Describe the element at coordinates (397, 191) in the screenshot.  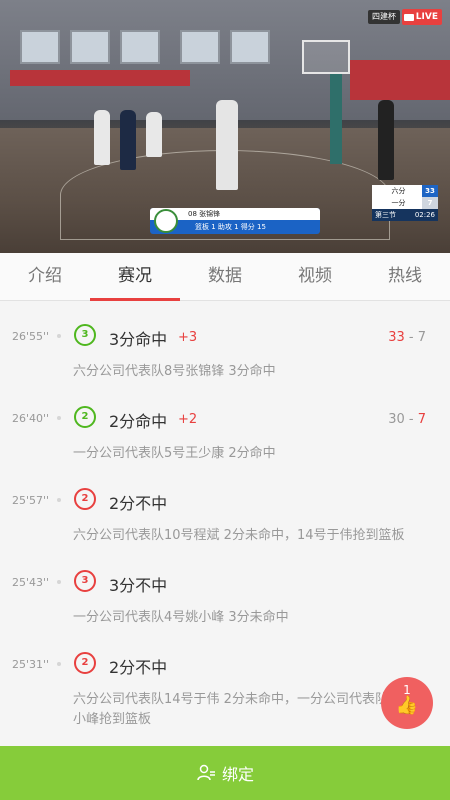
I see `team-a-name: 六分` at that location.